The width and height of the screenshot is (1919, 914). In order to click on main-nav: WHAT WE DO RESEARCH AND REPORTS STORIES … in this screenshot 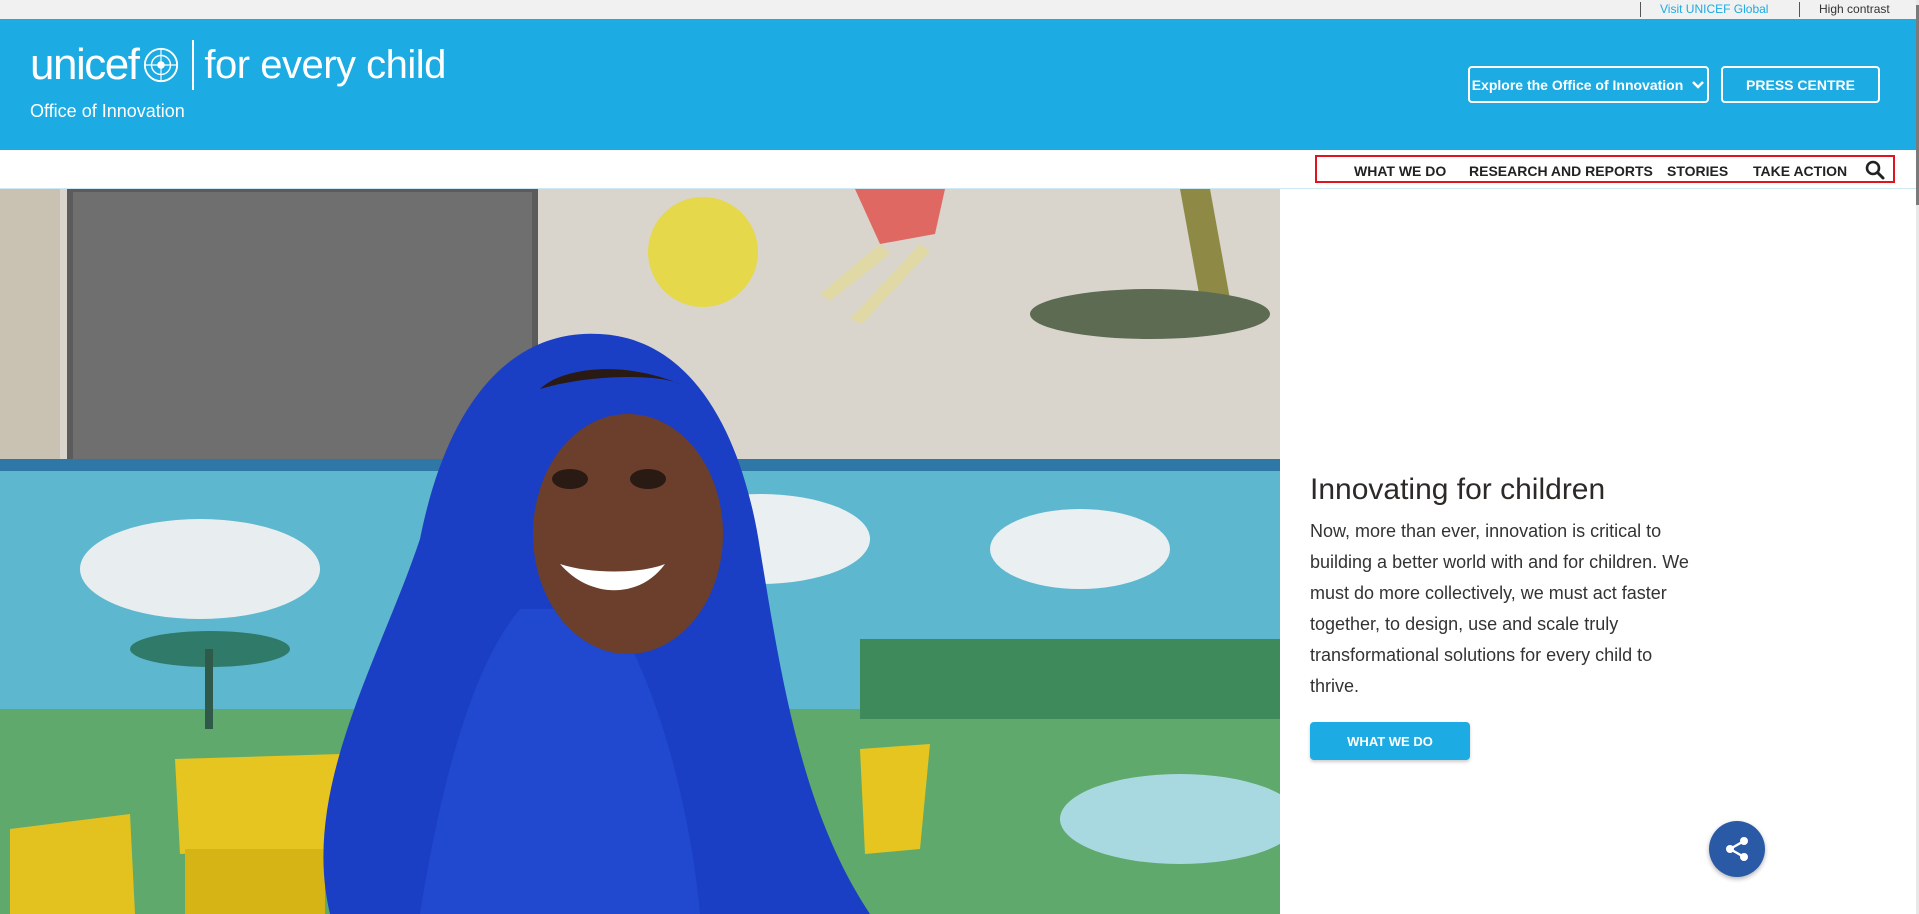, I will do `click(1605, 169)`.